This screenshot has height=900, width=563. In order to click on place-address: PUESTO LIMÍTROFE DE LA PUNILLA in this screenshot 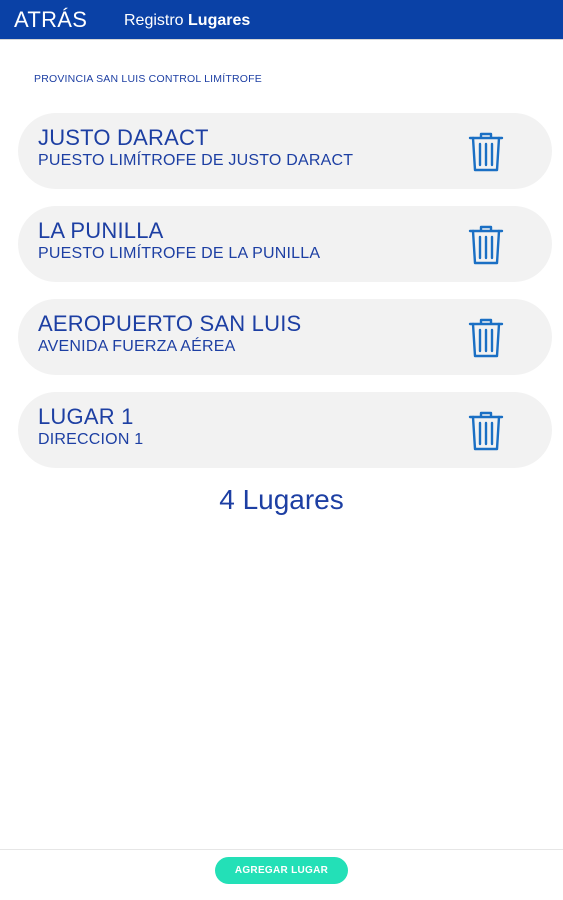, I will do `click(179, 253)`.